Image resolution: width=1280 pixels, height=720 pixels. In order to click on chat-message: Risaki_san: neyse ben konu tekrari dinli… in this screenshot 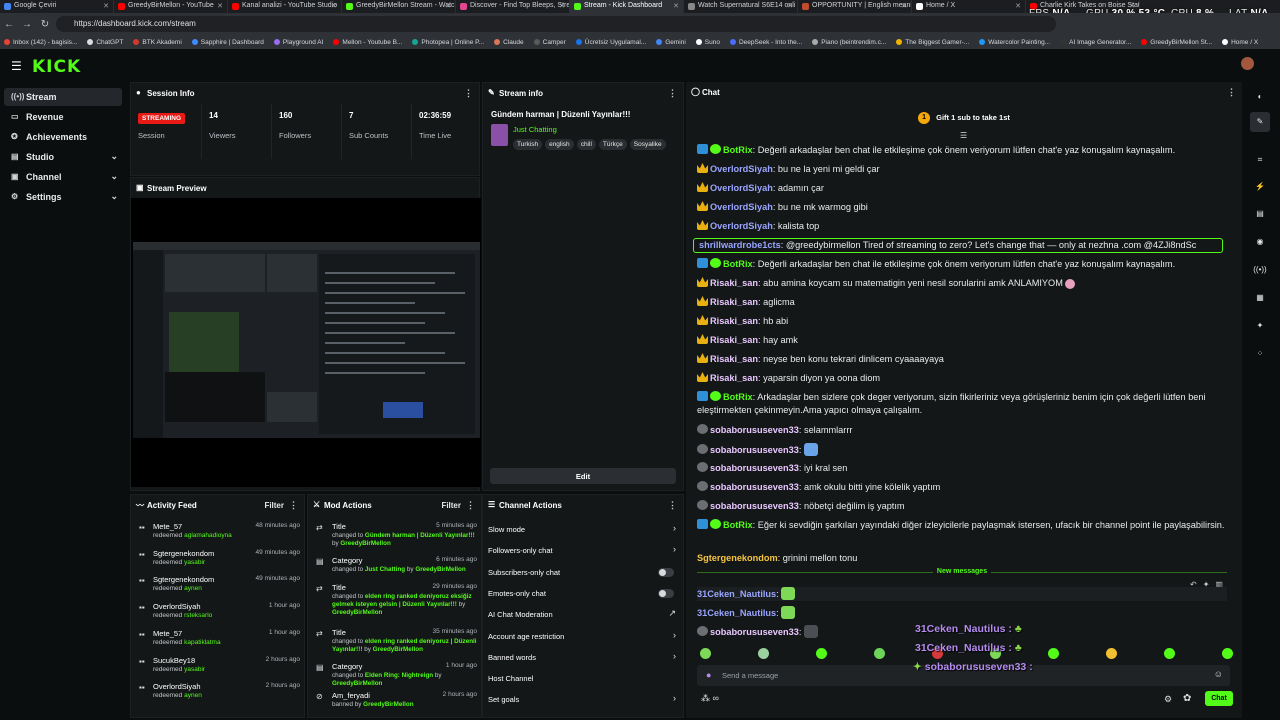, I will do `click(962, 359)`.